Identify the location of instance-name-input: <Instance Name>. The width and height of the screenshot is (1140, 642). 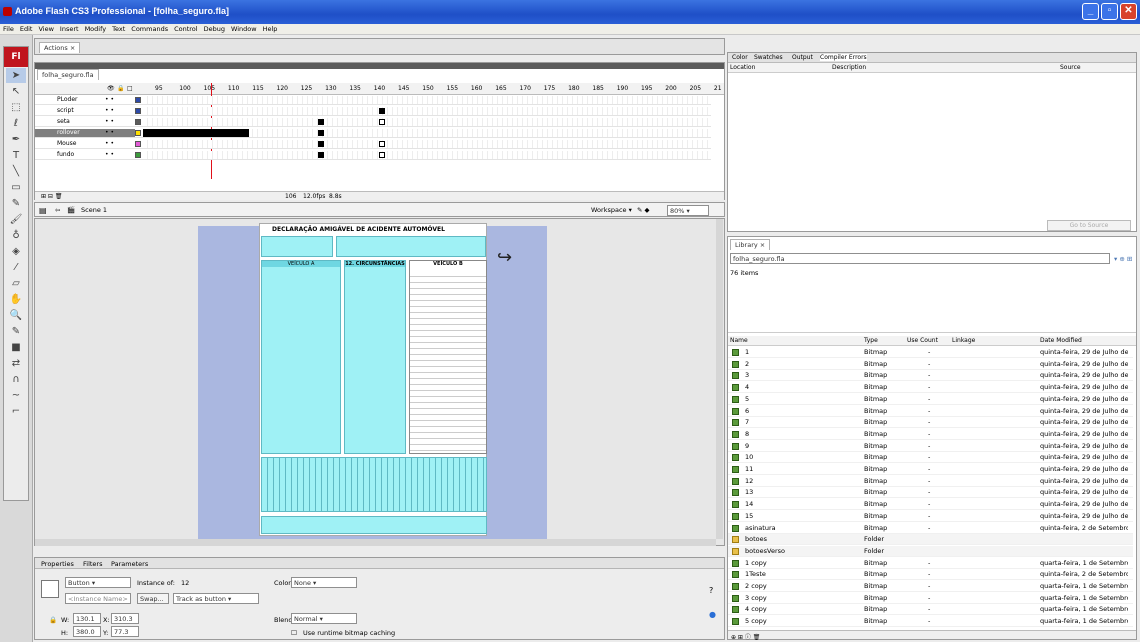
(98, 598).